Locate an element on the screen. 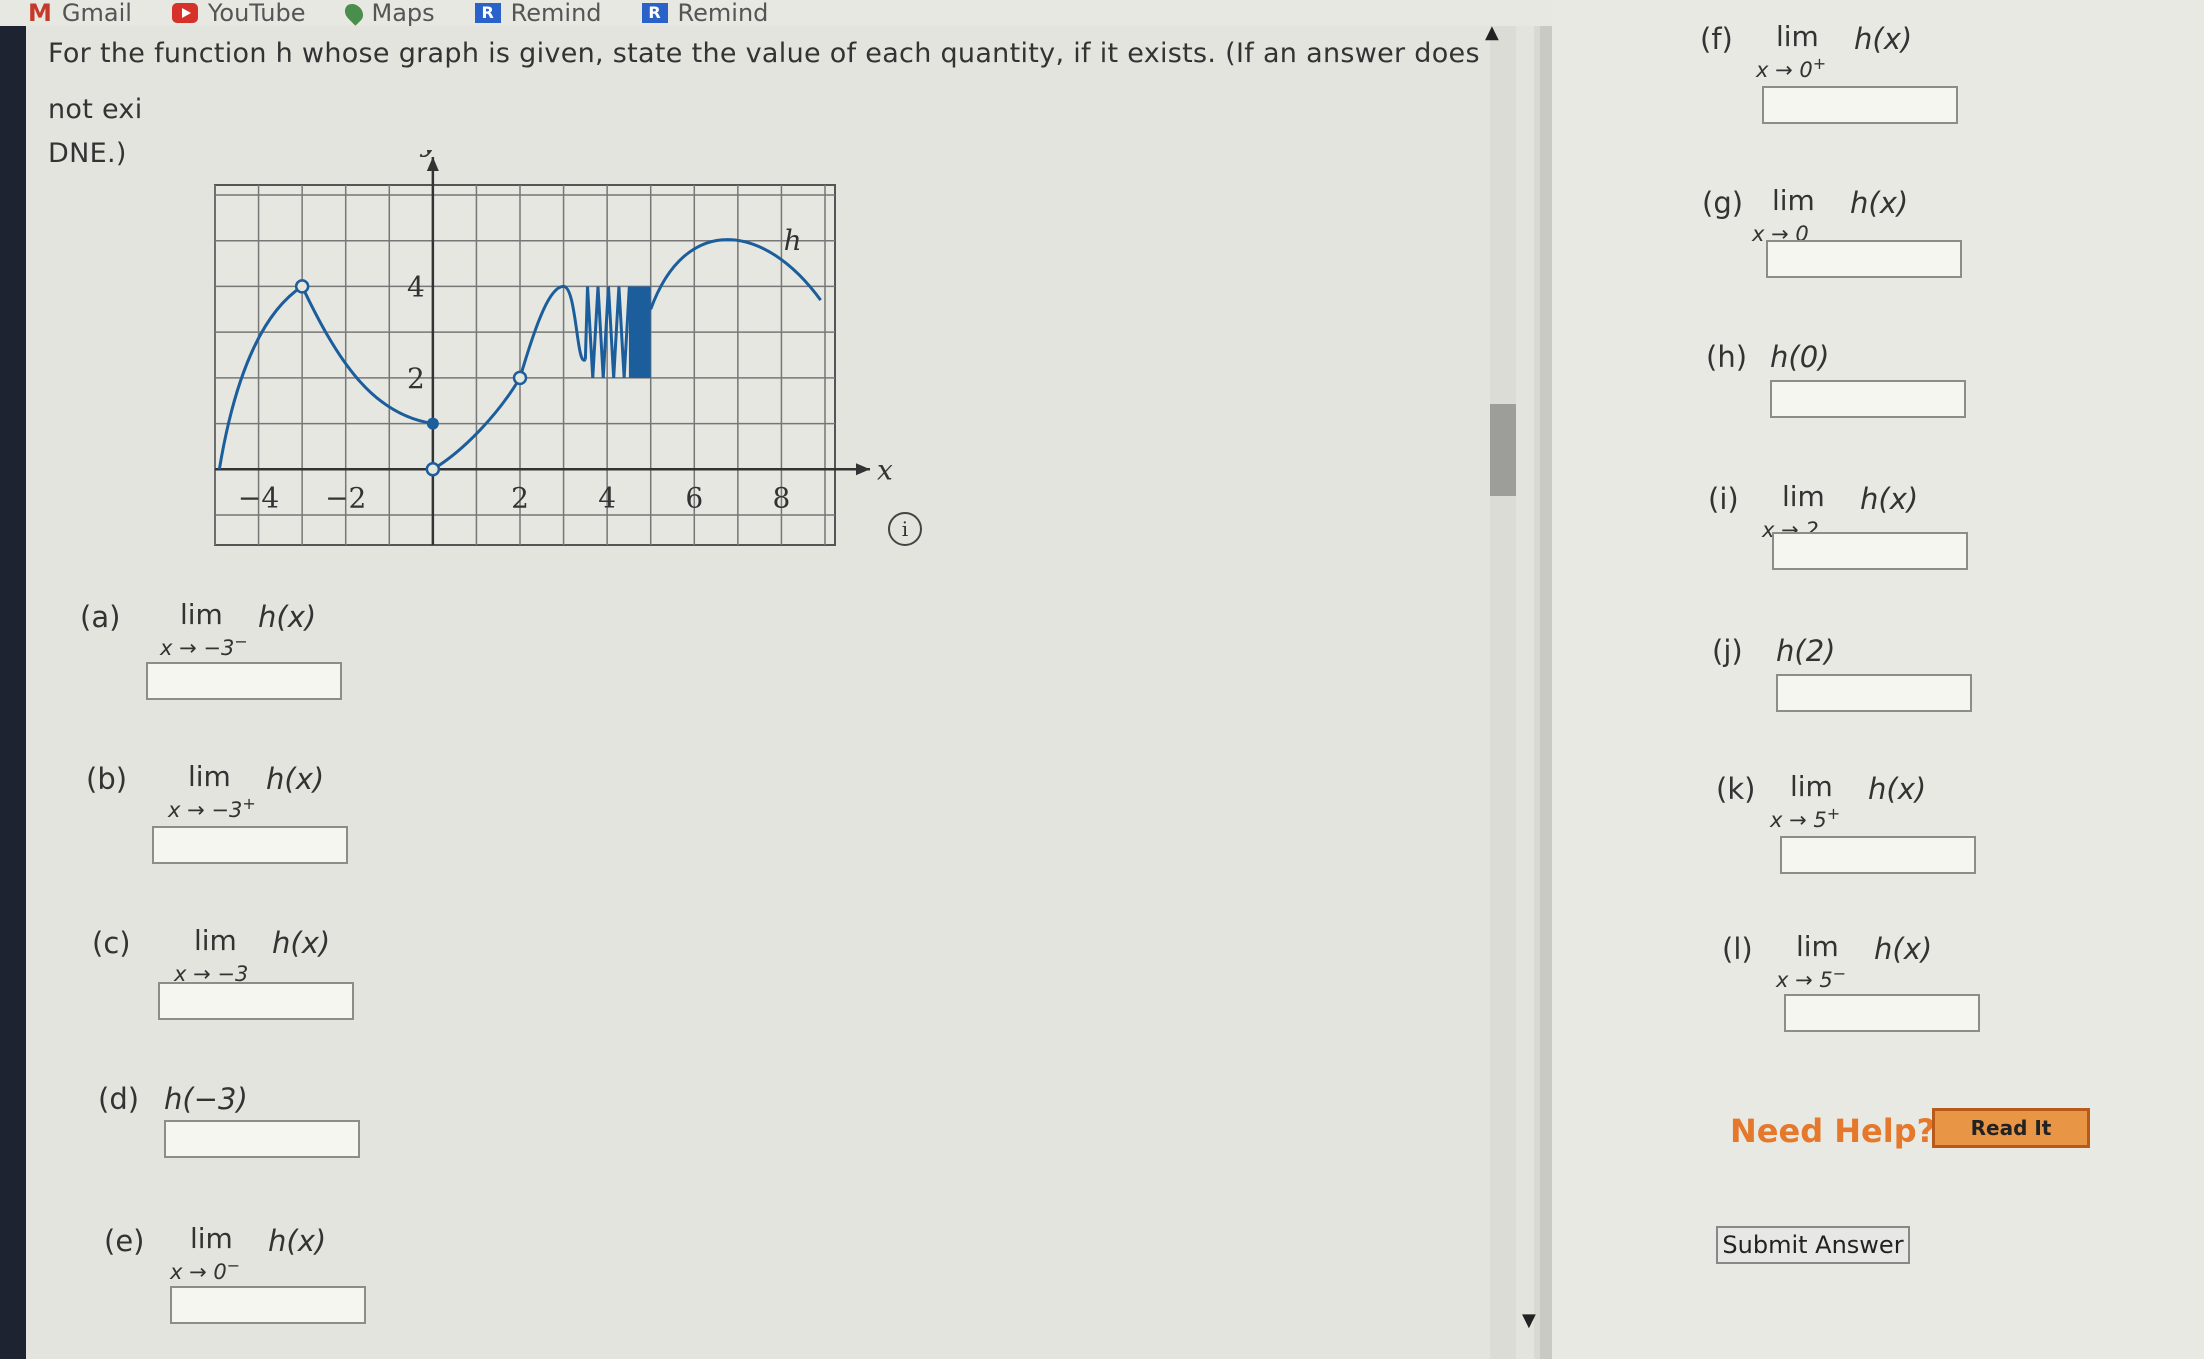  bookmark-youtube: YouTube is located at coordinates (238, 13).